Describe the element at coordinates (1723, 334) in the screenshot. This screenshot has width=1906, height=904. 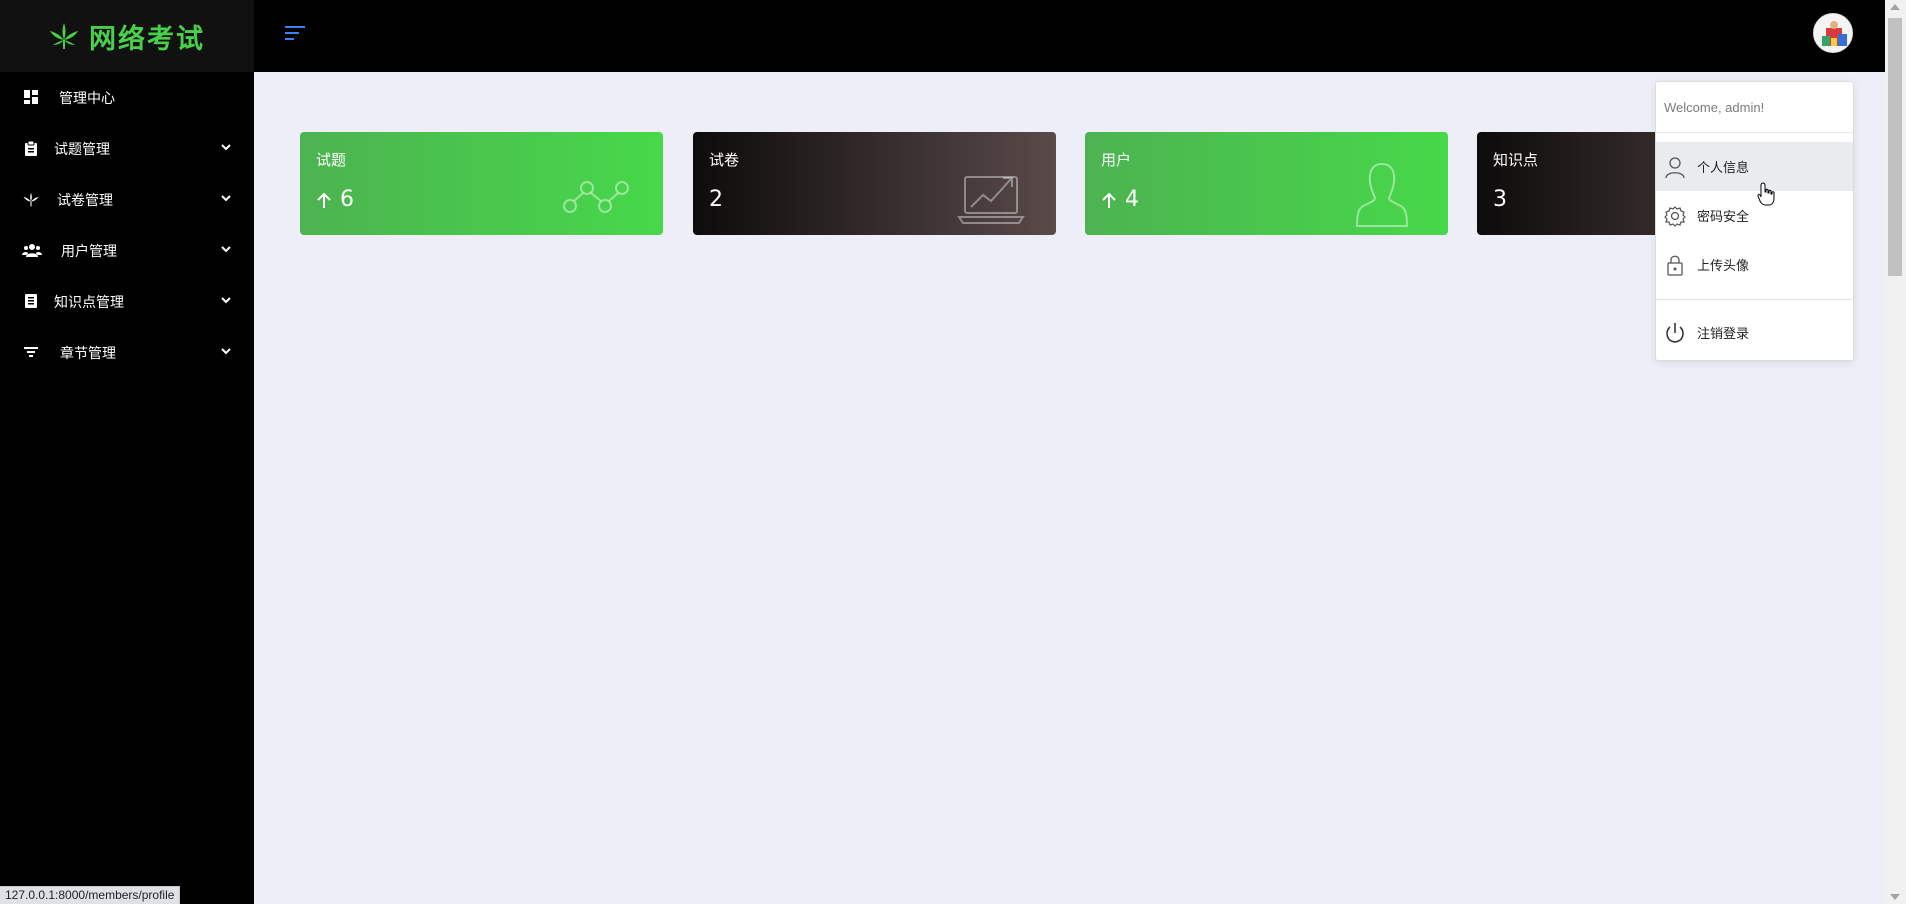
I see `menu-item-label: 注销登录` at that location.